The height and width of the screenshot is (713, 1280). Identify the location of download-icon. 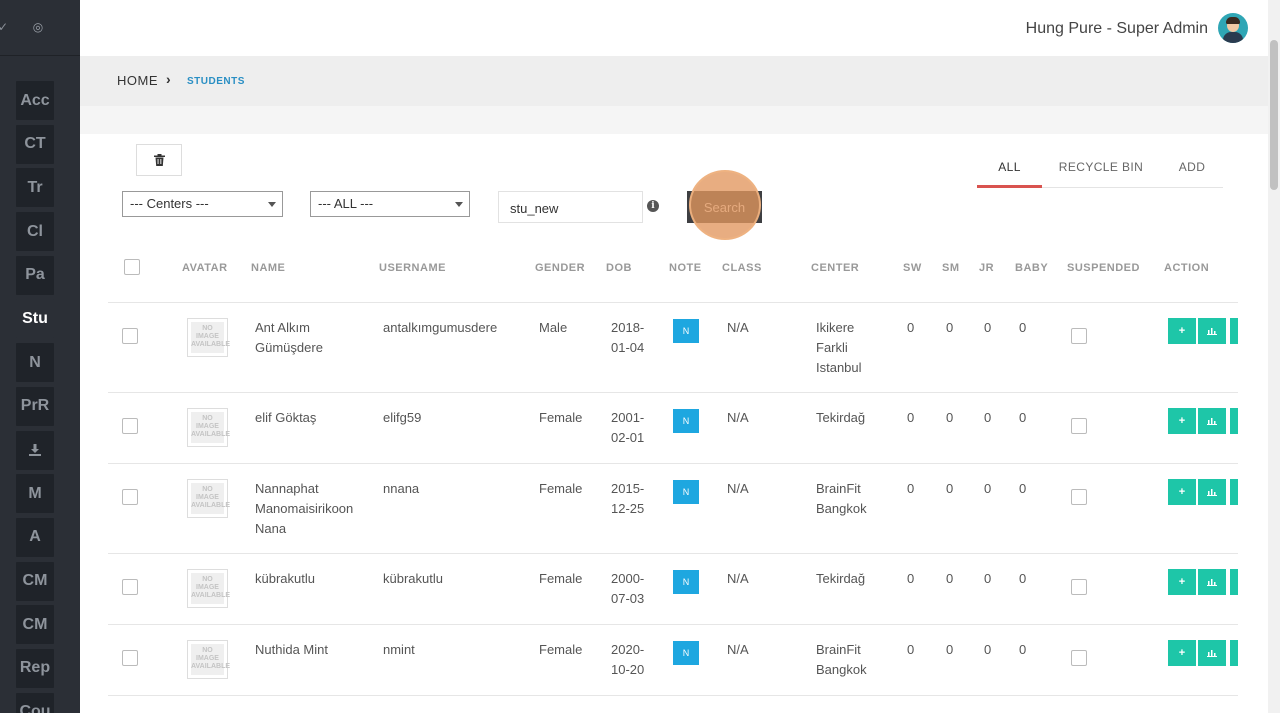
(35, 450).